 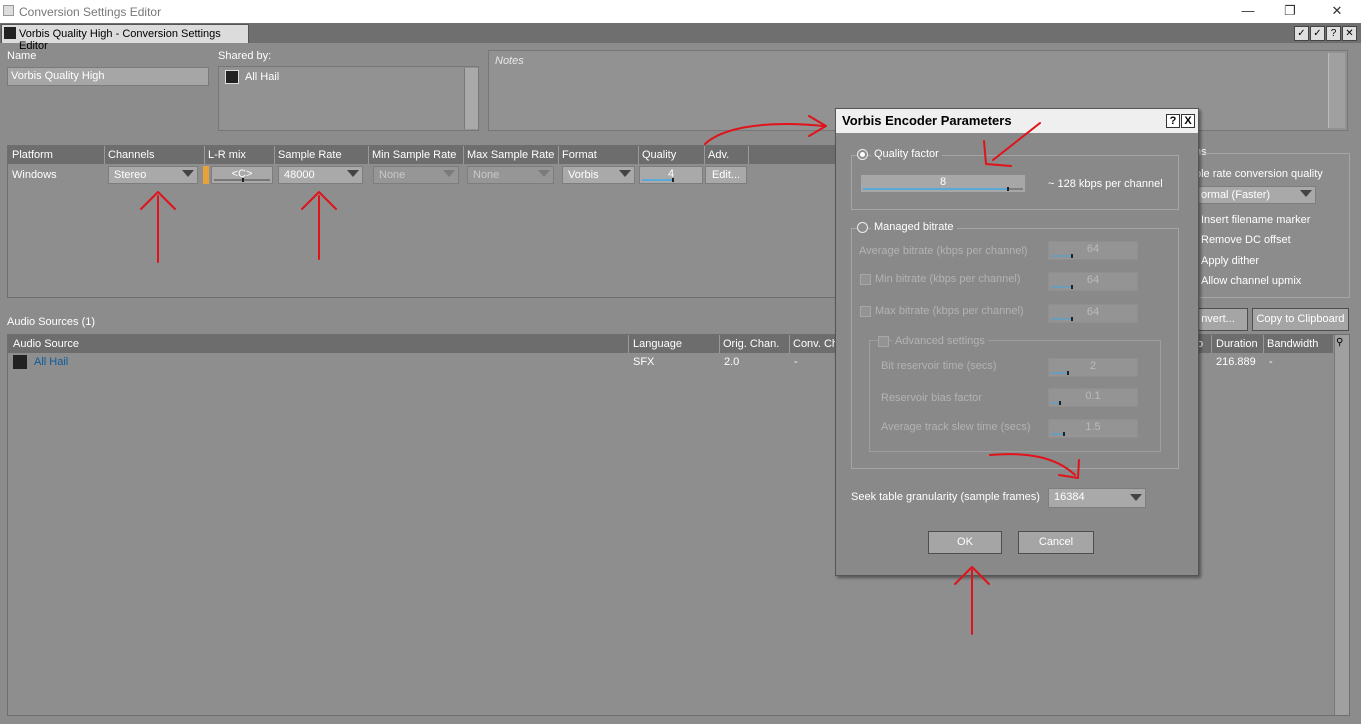 I want to click on arrow-to-dialog, so click(x=765, y=130).